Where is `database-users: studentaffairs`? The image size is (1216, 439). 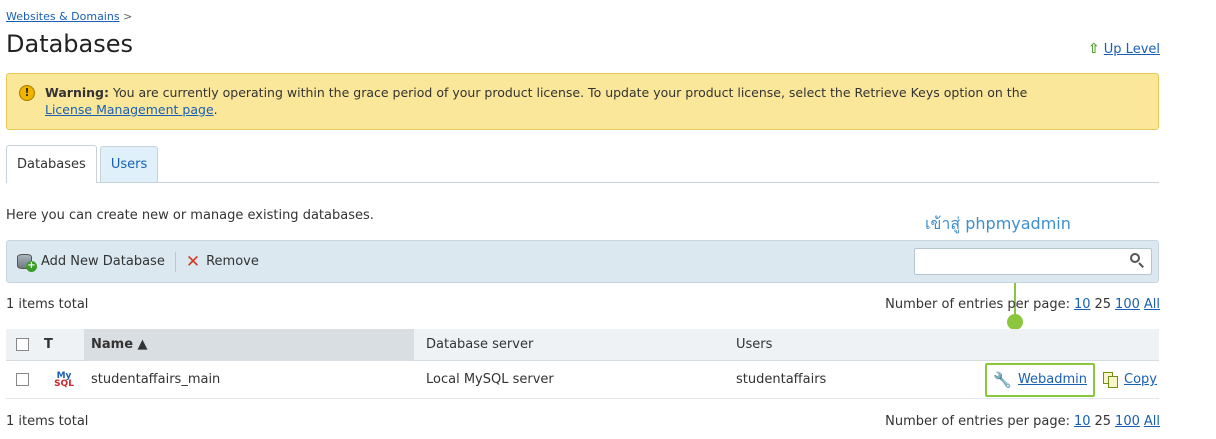 database-users: studentaffairs is located at coordinates (781, 379).